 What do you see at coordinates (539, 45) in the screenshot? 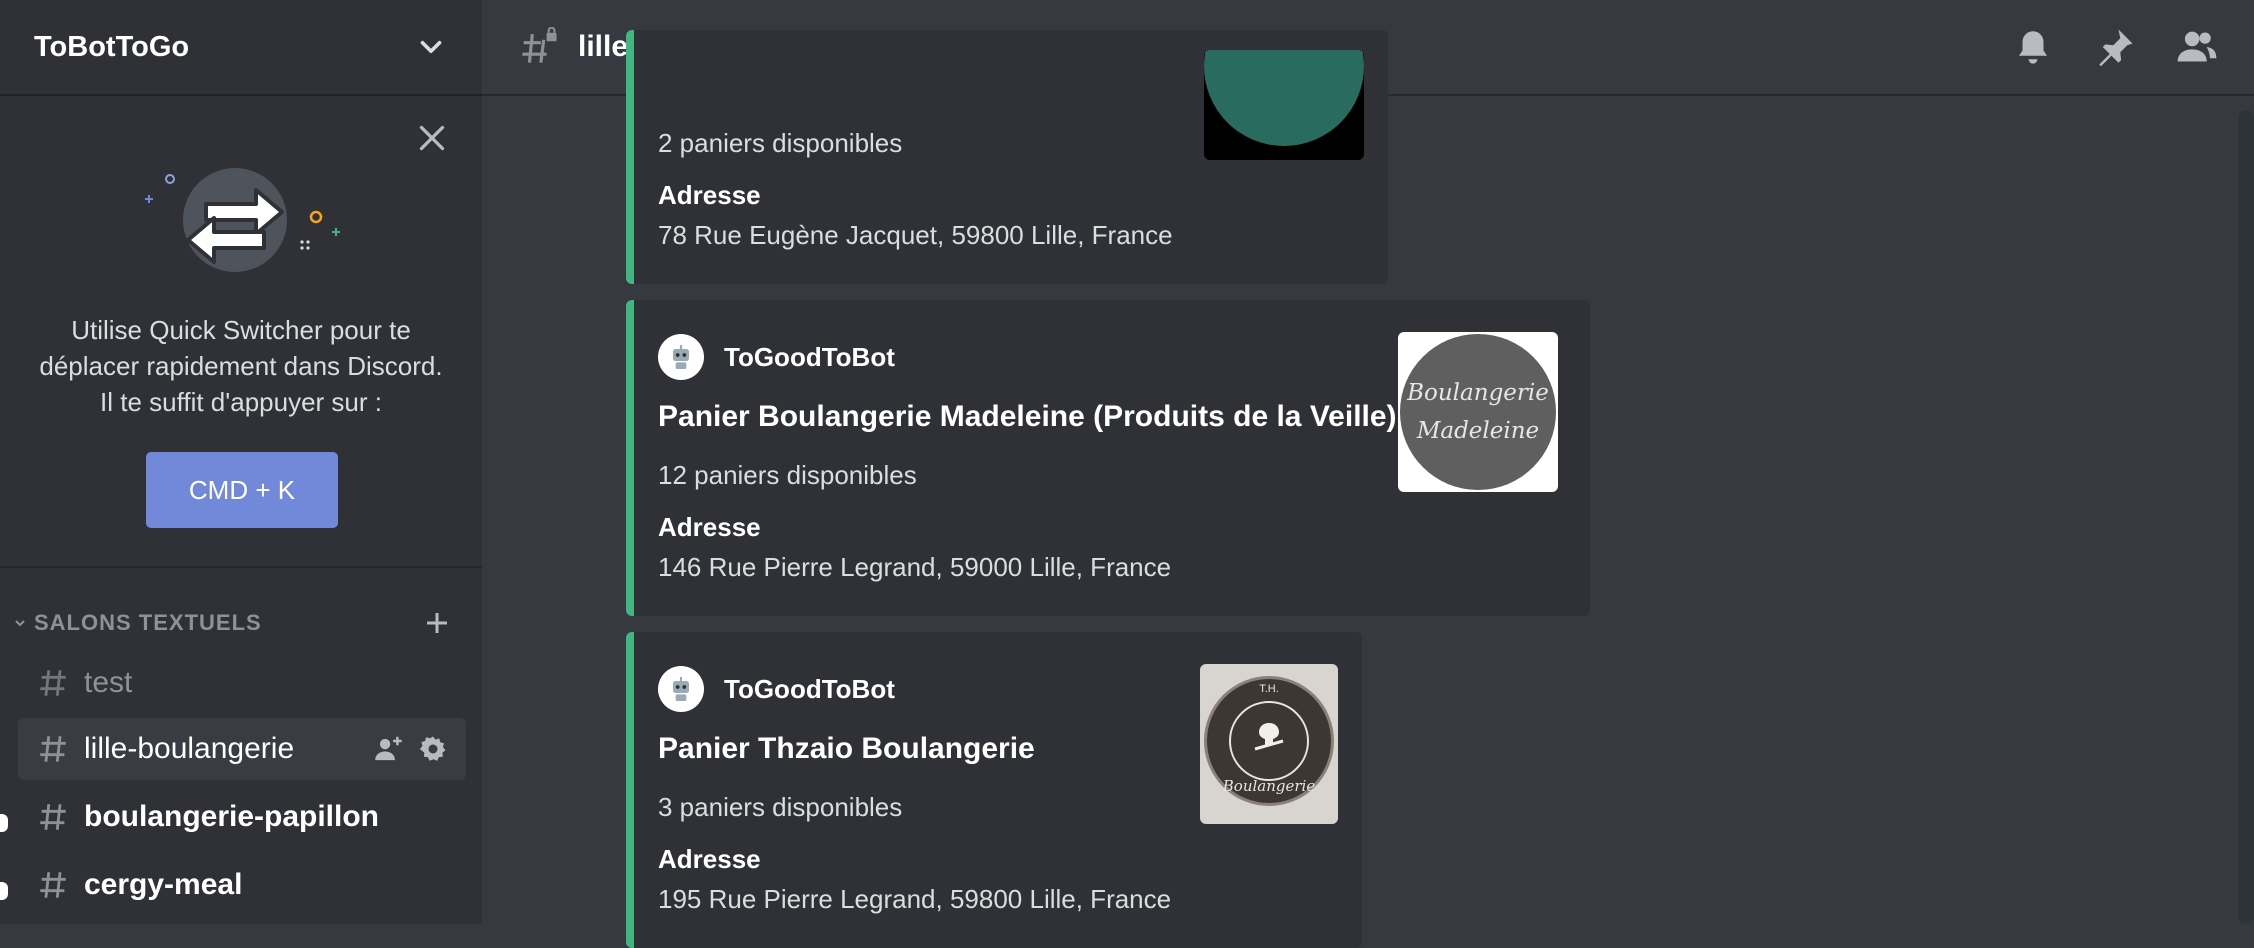
I see `private-channel-hash-icon` at bounding box center [539, 45].